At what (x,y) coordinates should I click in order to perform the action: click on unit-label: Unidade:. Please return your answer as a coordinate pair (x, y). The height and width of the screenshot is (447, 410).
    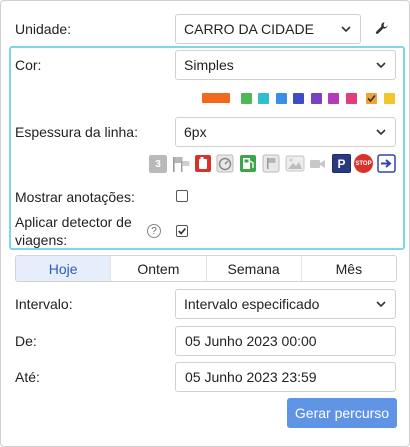
    Looking at the image, I should click on (43, 29).